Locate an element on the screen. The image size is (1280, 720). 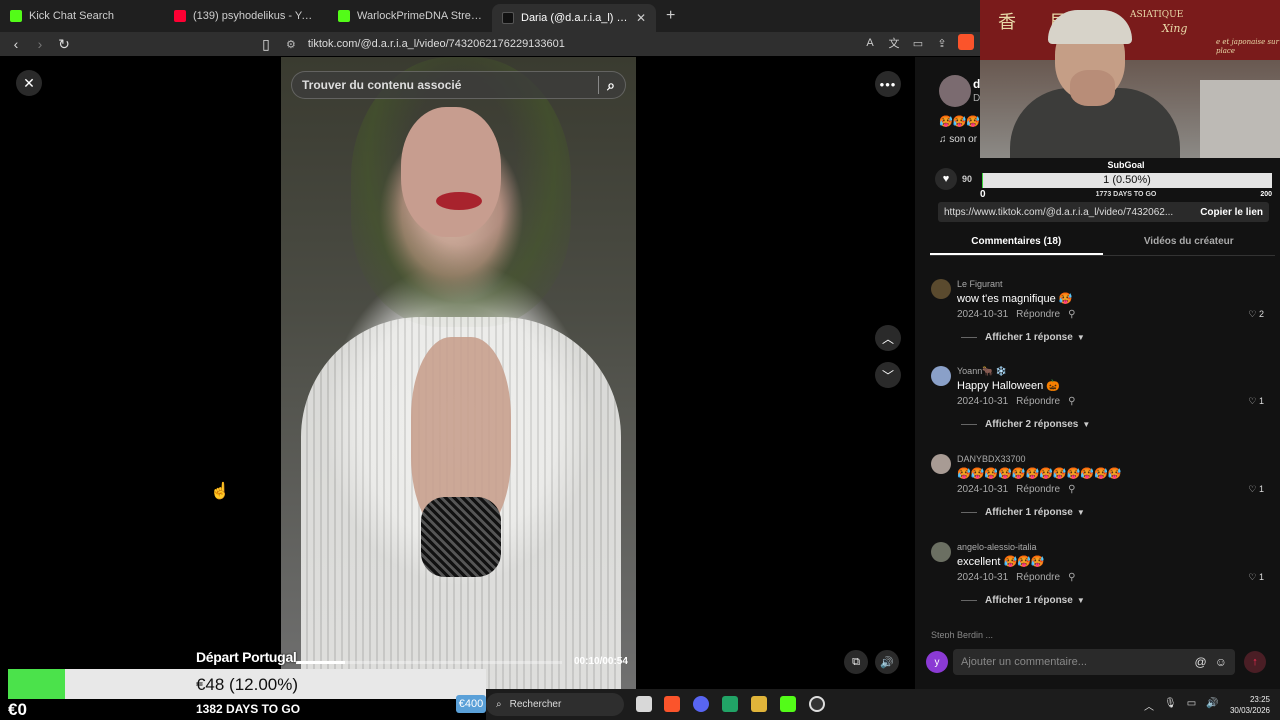
more-options-button: ••• is located at coordinates (888, 84).